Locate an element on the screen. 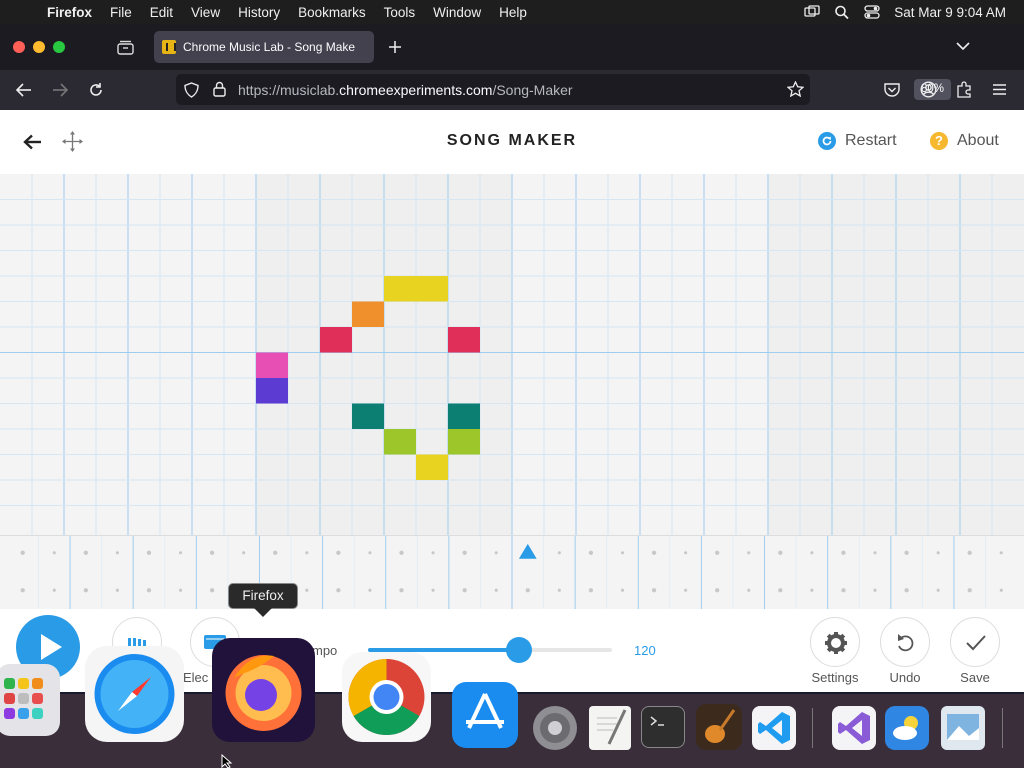  menu-help: Help is located at coordinates (513, 12).